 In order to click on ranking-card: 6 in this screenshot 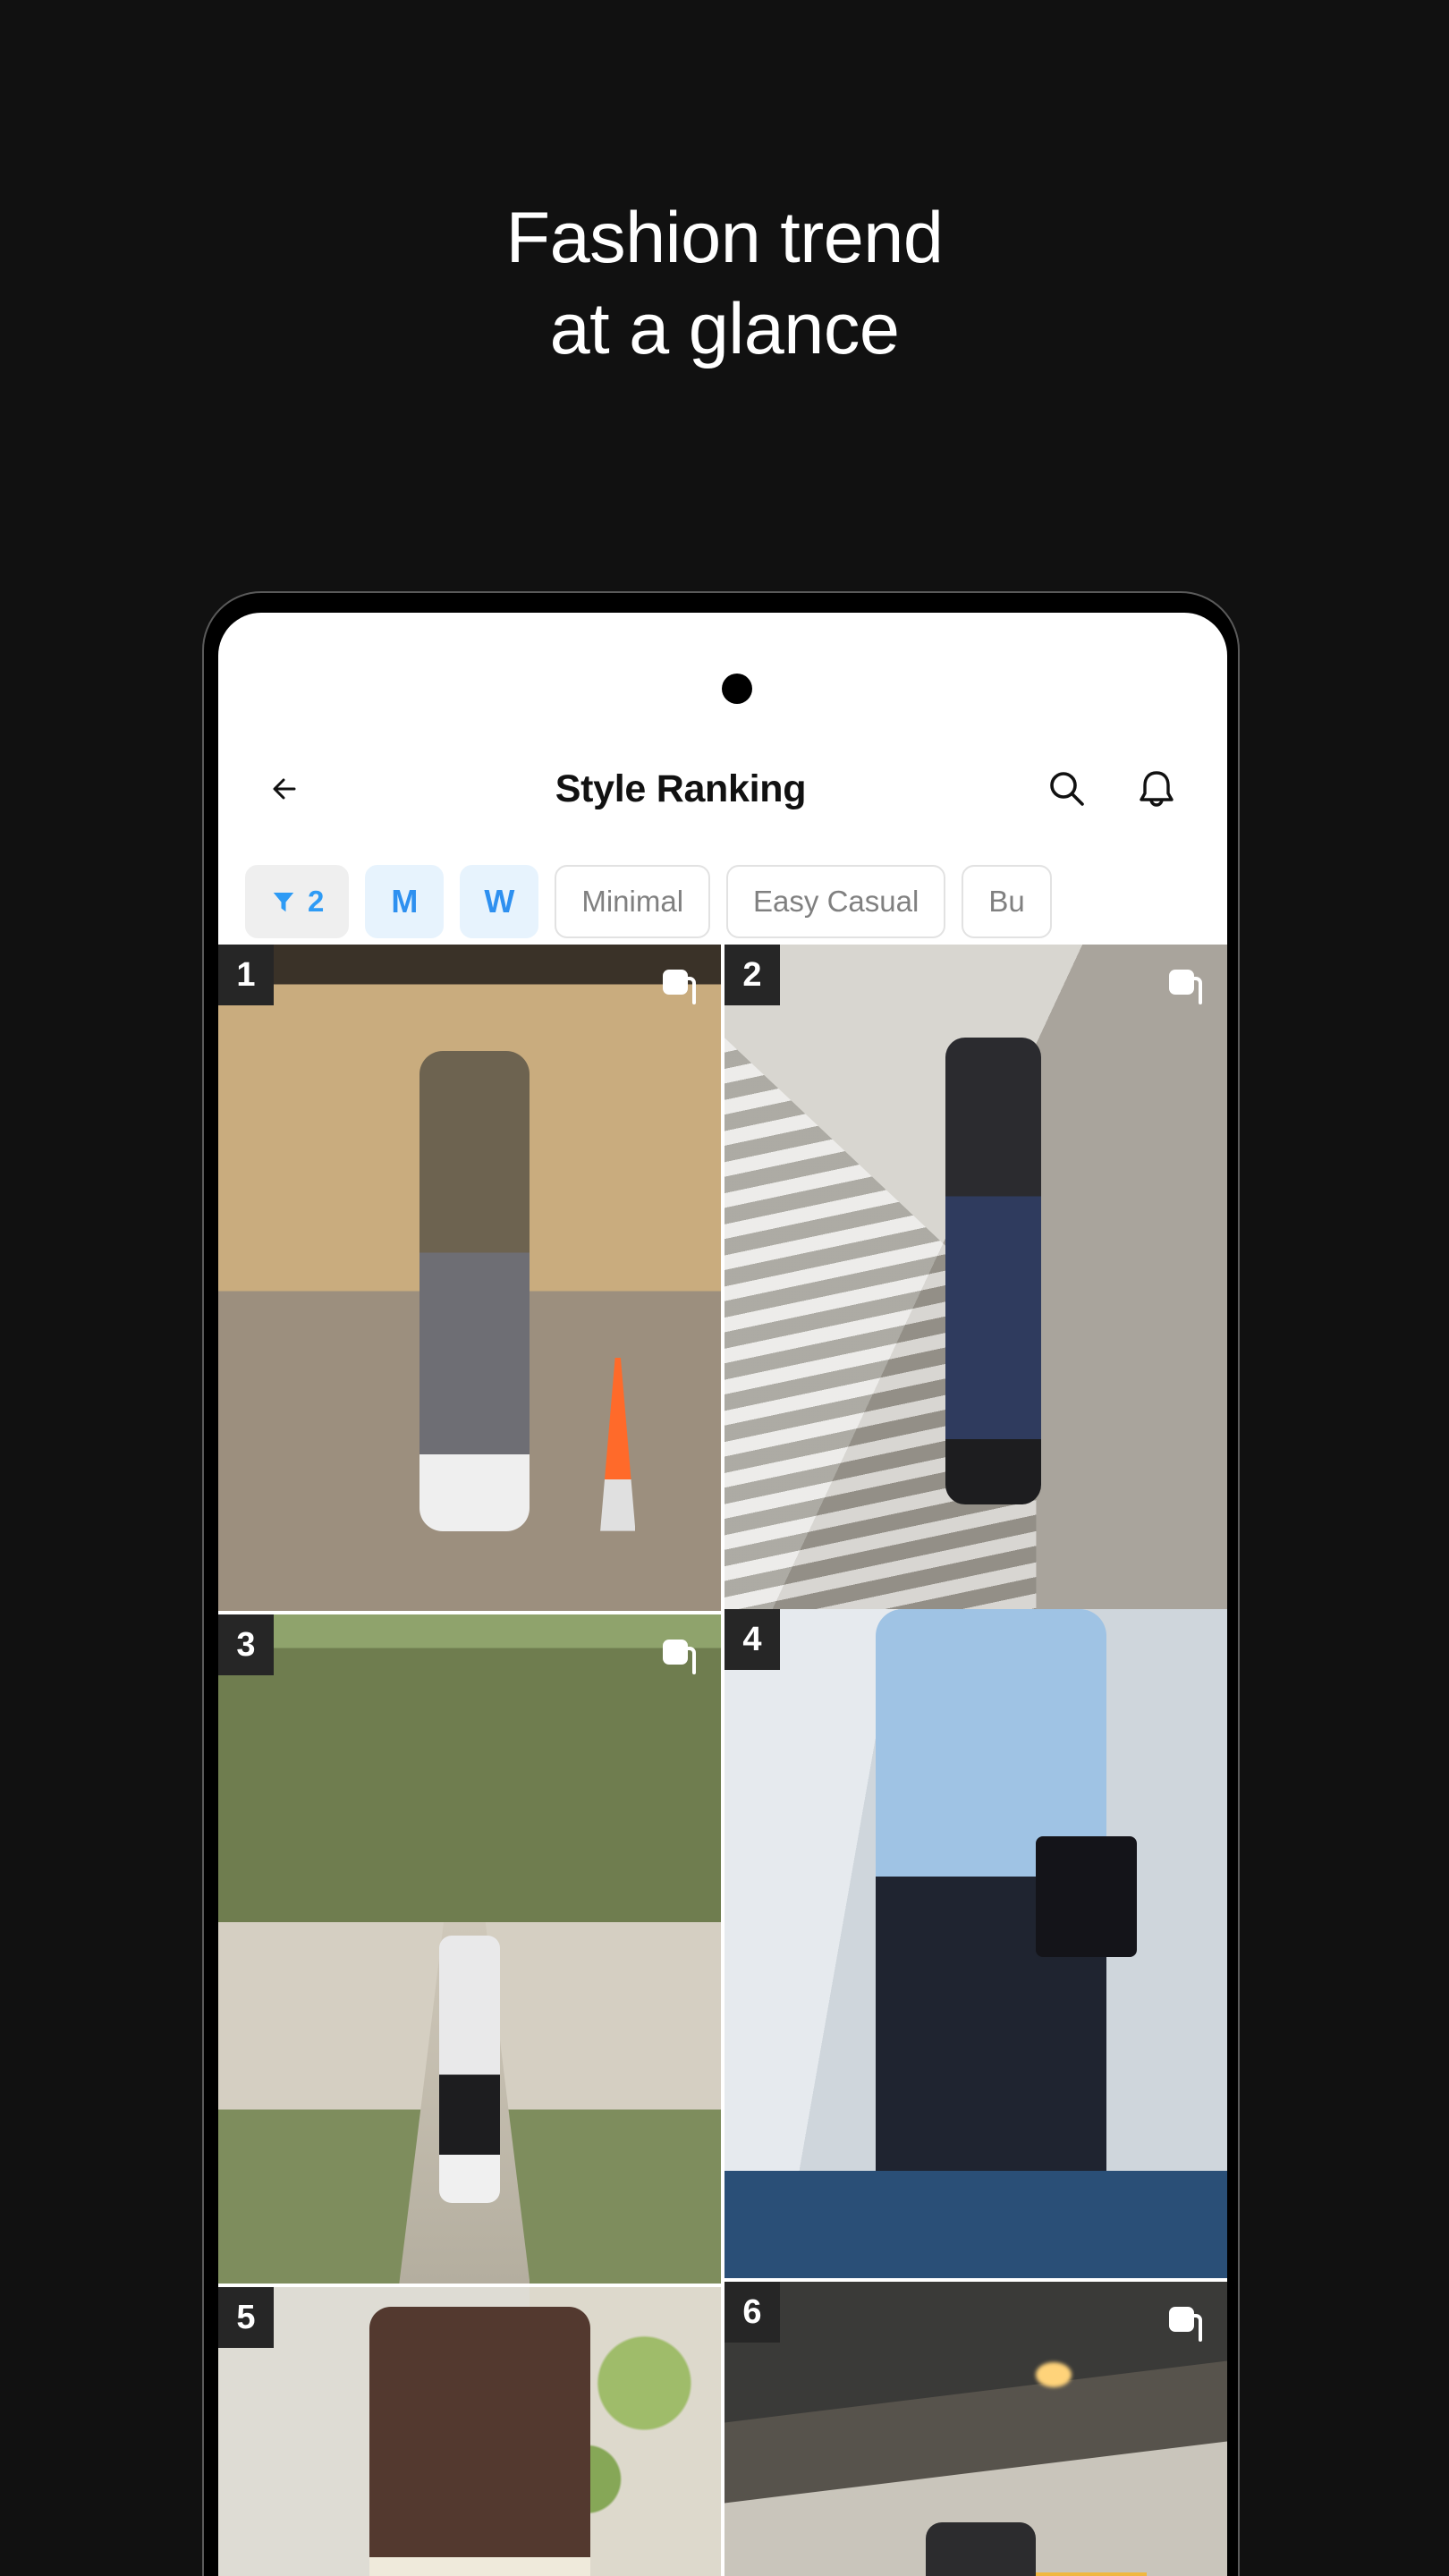, I will do `click(975, 2429)`.